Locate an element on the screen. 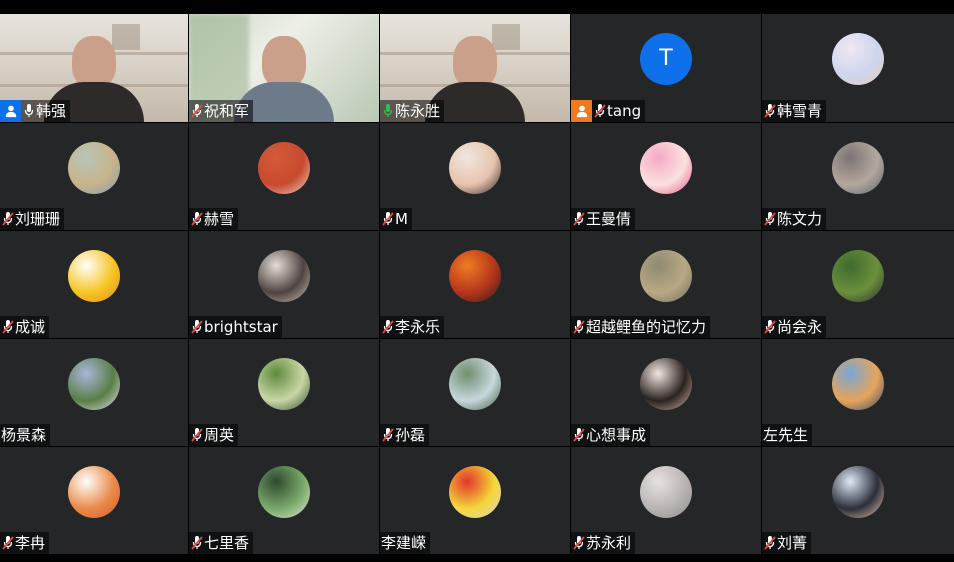 This screenshot has width=954, height=562. participant-tile: 陈文力 is located at coordinates (858, 176).